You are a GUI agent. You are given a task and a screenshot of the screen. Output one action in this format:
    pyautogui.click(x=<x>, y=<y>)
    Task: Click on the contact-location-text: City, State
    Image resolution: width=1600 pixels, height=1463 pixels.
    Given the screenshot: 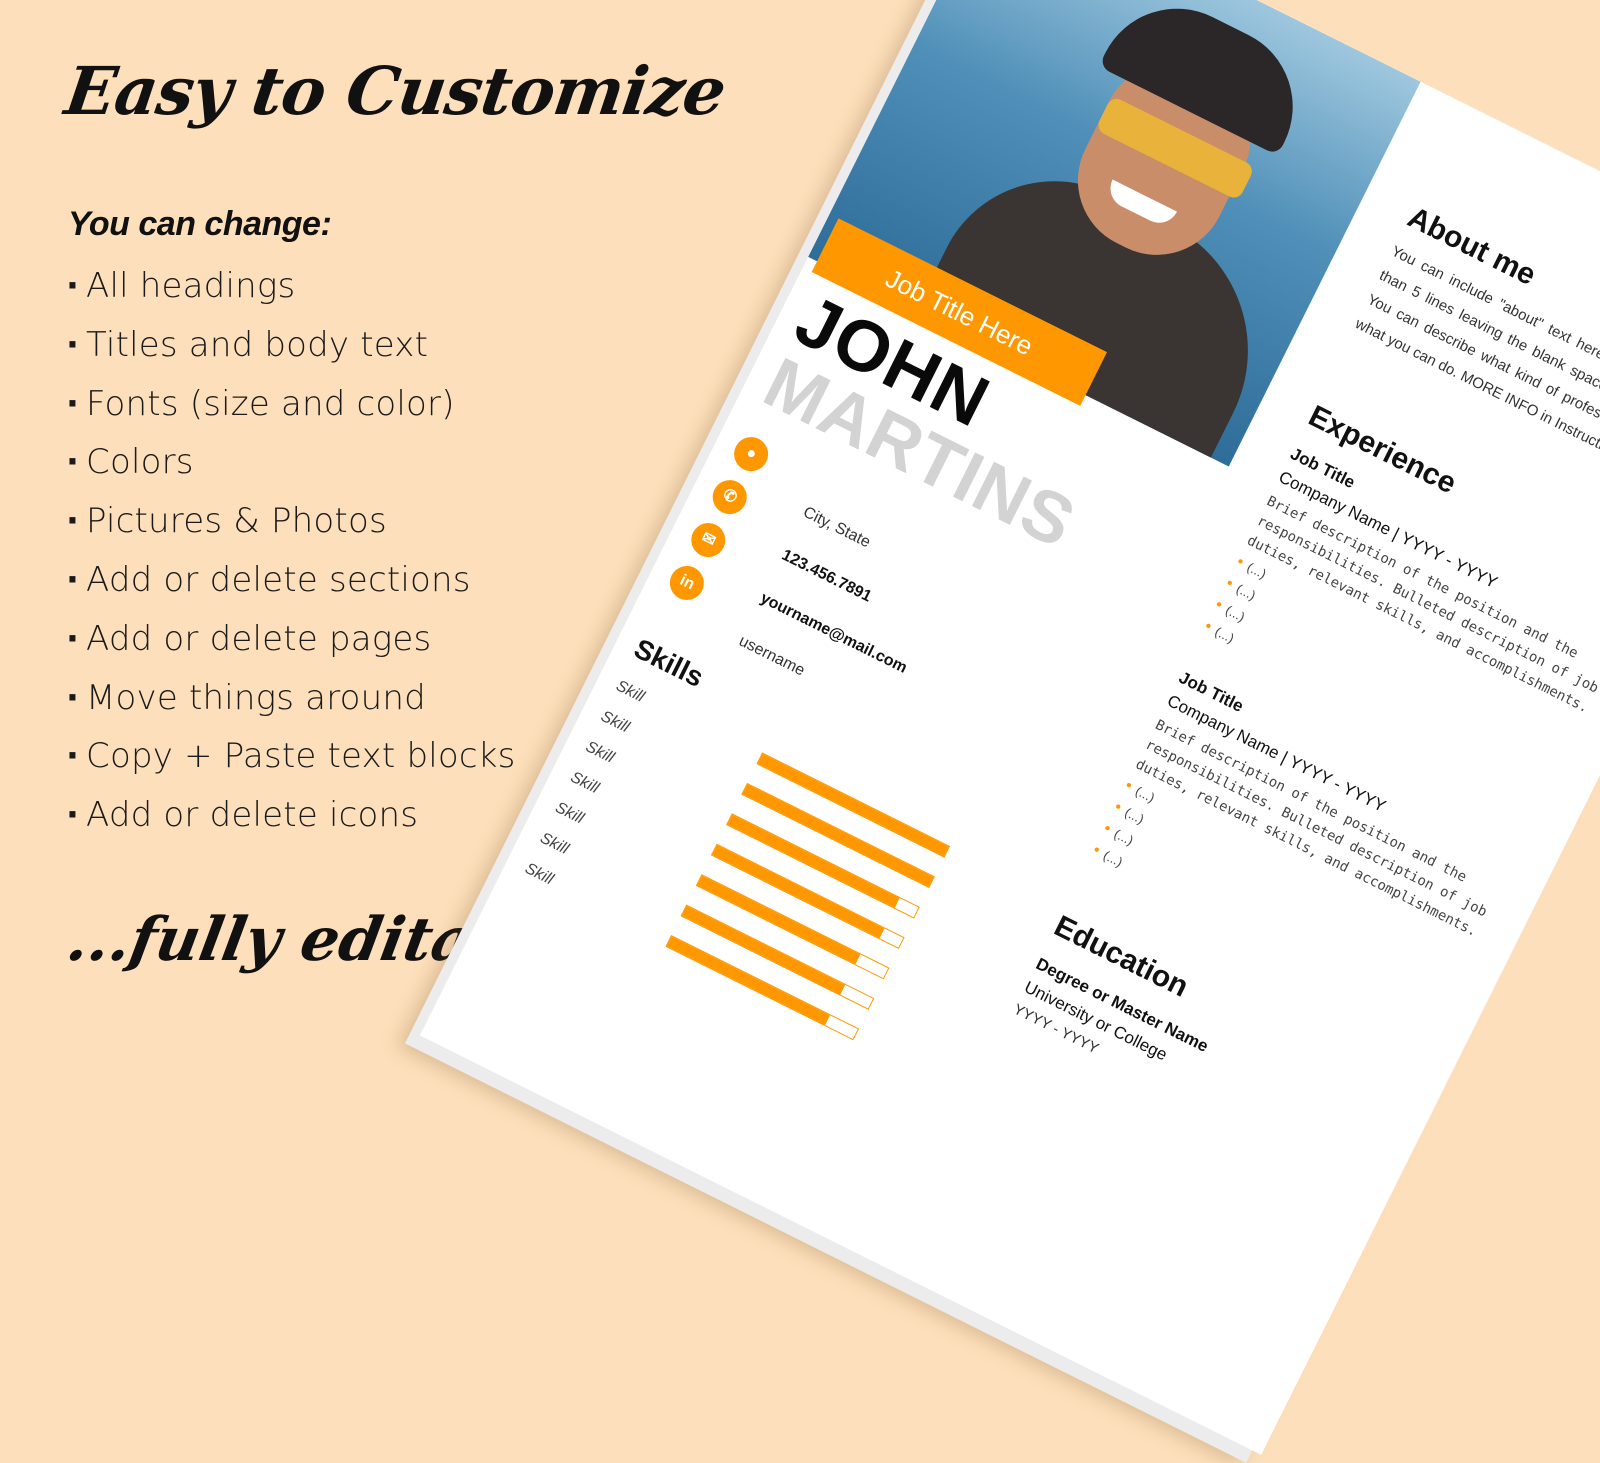 What is the action you would take?
    pyautogui.click(x=836, y=527)
    